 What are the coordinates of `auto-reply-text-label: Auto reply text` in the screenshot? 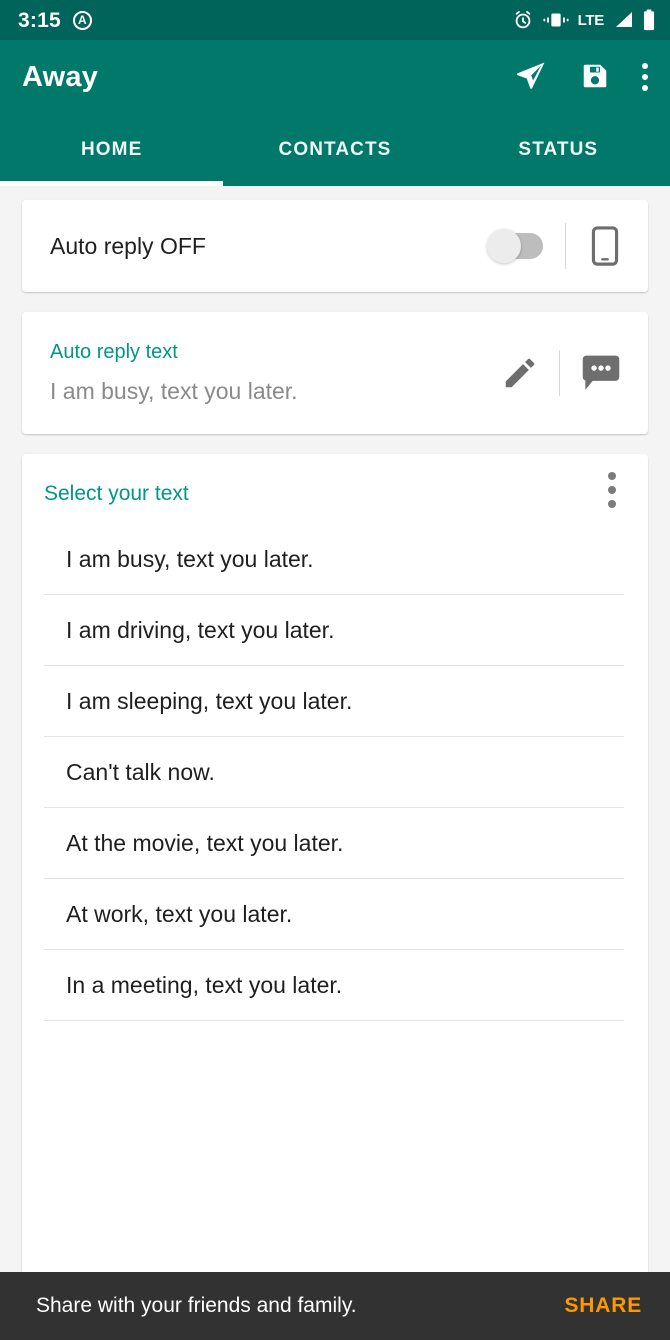 It's located at (114, 352).